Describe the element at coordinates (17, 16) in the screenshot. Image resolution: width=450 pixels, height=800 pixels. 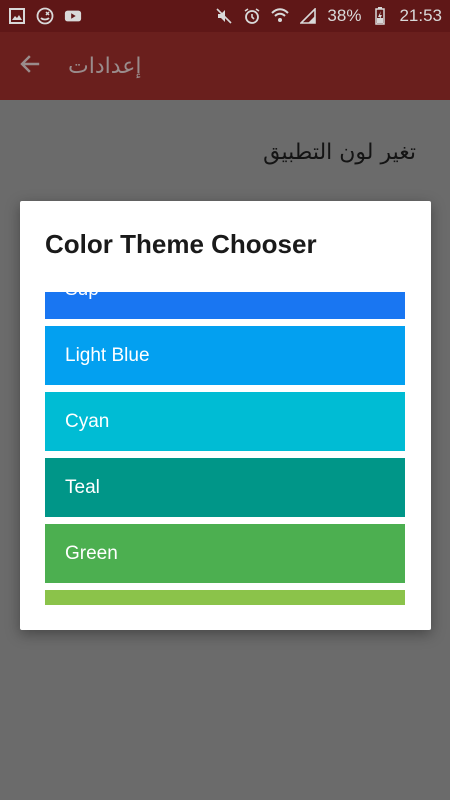
I see `image-icon` at that location.